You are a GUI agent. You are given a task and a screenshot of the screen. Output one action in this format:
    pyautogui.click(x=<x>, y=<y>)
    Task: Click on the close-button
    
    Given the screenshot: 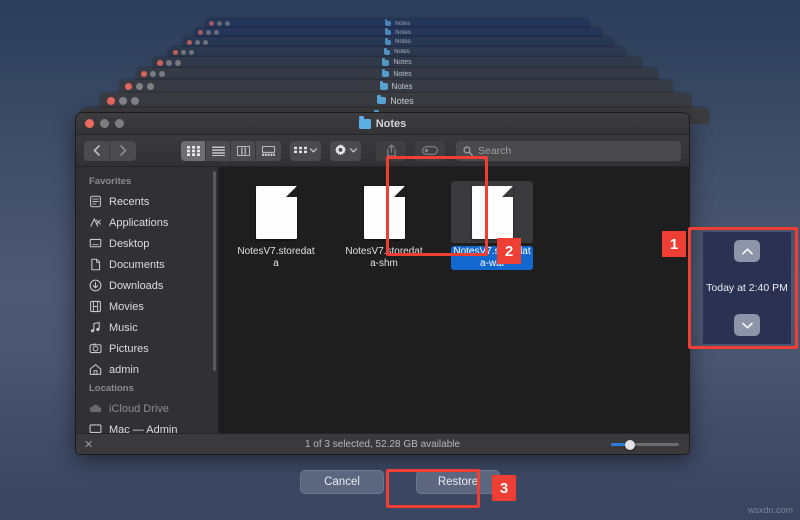 What is the action you would take?
    pyautogui.click(x=89, y=123)
    